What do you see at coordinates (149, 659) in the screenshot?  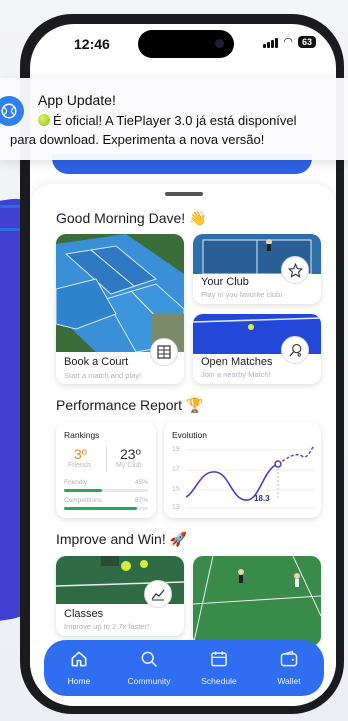 I see `search-icon` at bounding box center [149, 659].